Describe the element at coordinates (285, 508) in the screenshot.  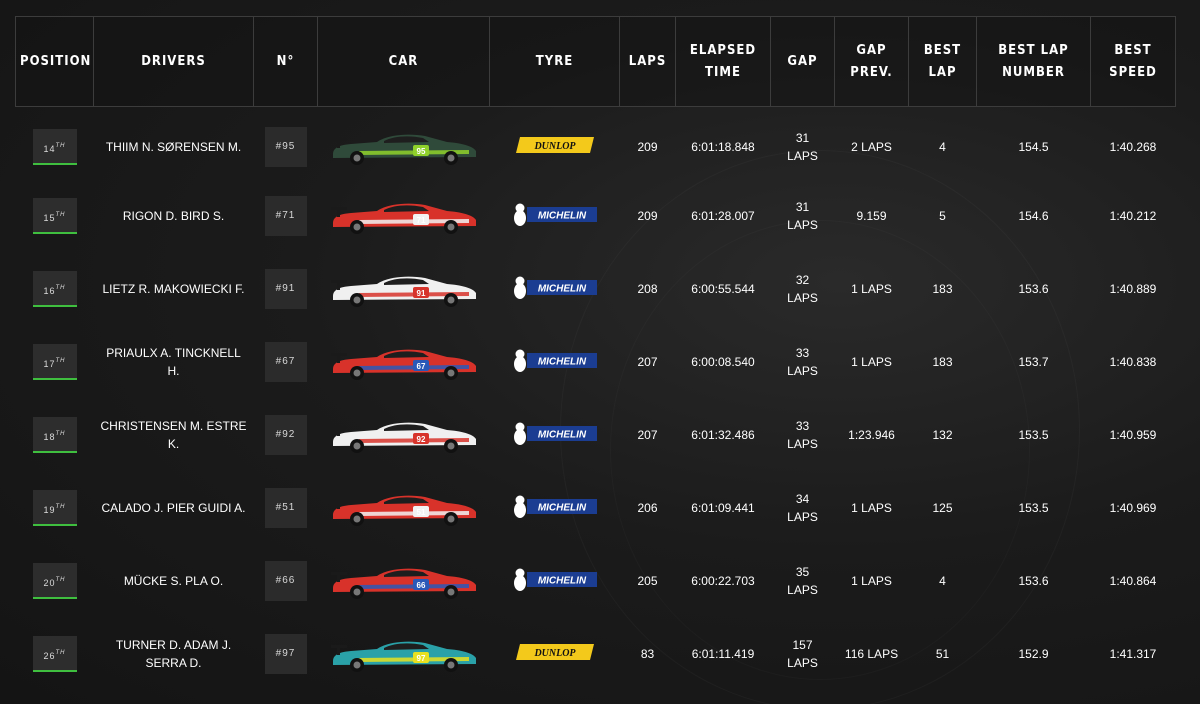
I see `car-number-badge: #51` at that location.